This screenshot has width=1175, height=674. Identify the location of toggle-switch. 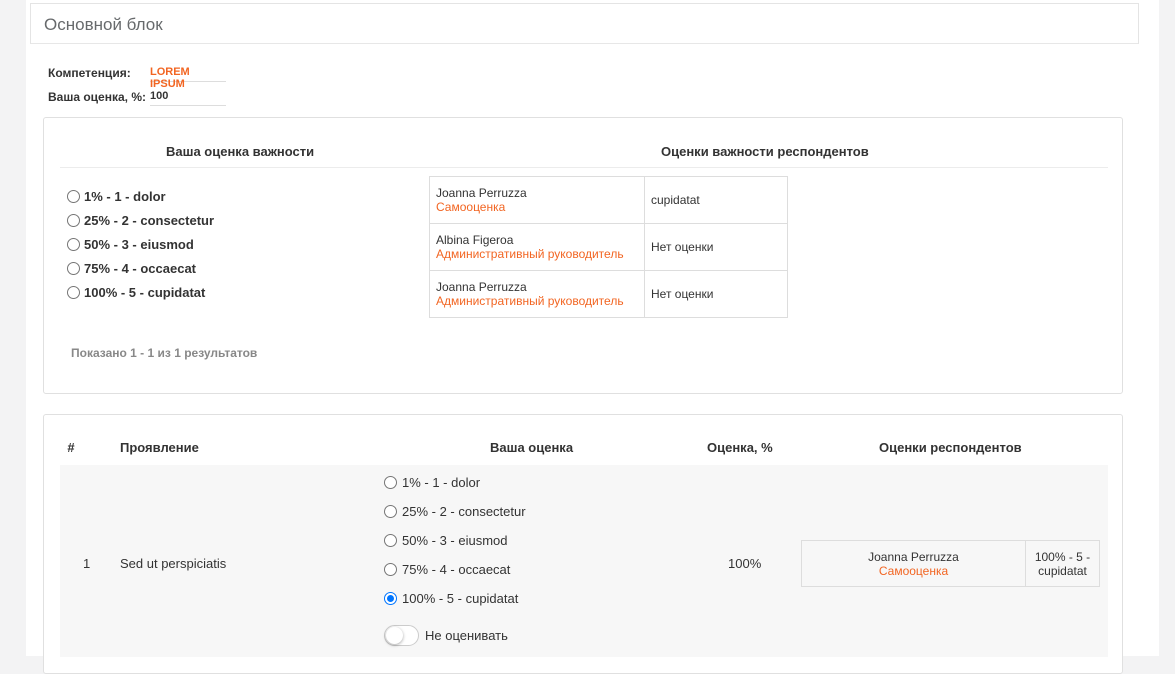
(401, 635).